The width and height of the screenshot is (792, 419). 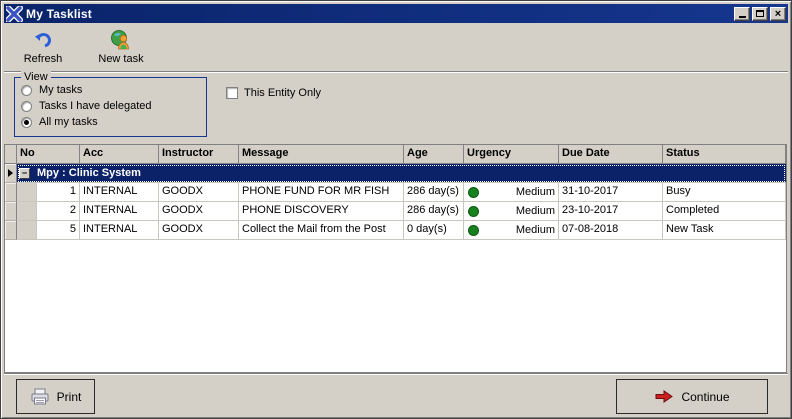 What do you see at coordinates (14, 13) in the screenshot?
I see `app-logo-icon` at bounding box center [14, 13].